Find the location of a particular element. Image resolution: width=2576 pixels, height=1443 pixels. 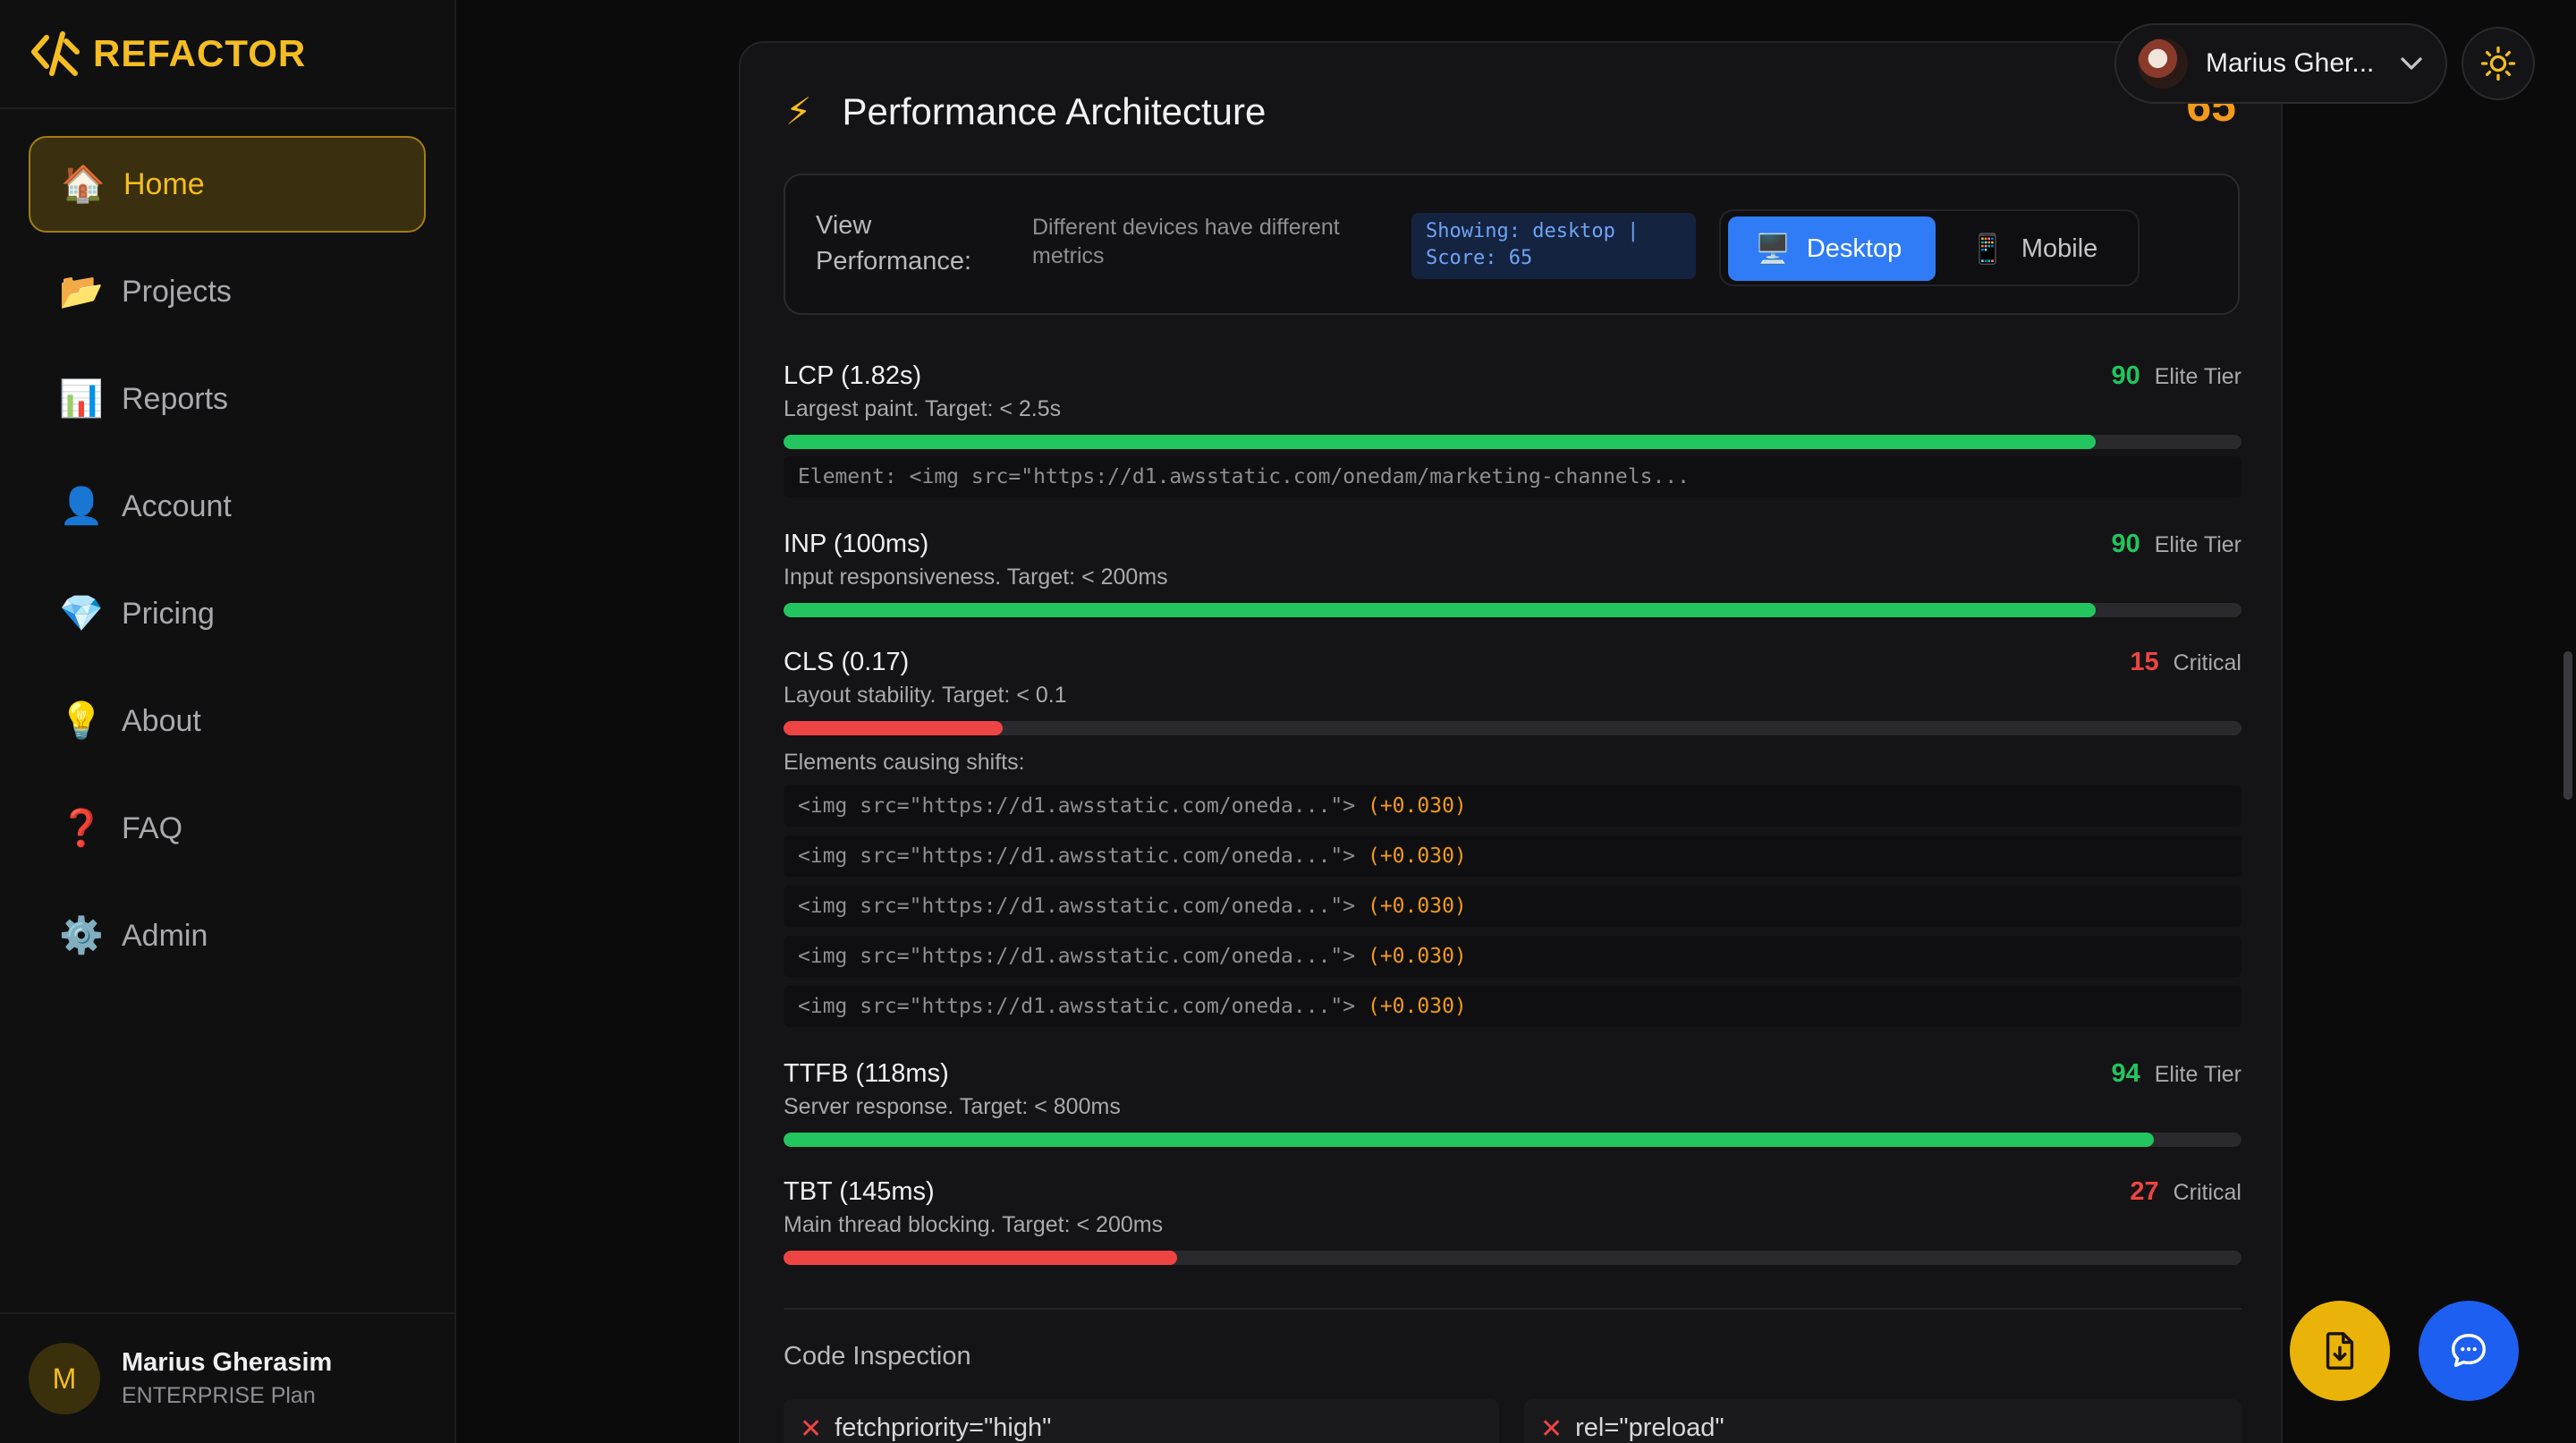

phone-icon: 📱 is located at coordinates (1987, 249).